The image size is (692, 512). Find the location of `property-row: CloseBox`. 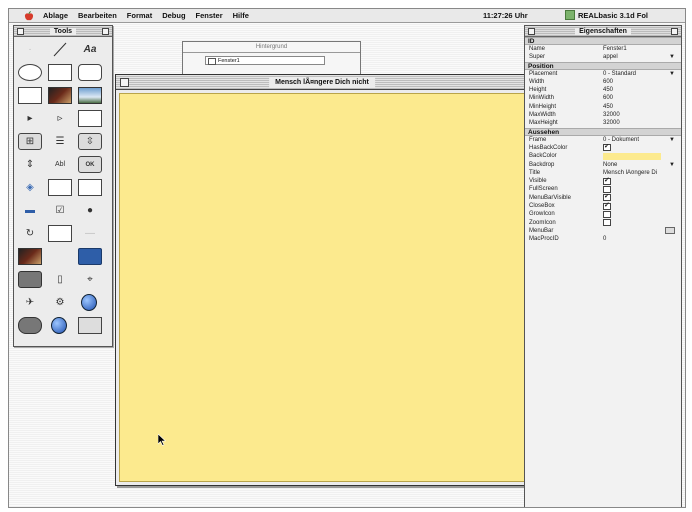

property-row: CloseBox is located at coordinates (603, 206).